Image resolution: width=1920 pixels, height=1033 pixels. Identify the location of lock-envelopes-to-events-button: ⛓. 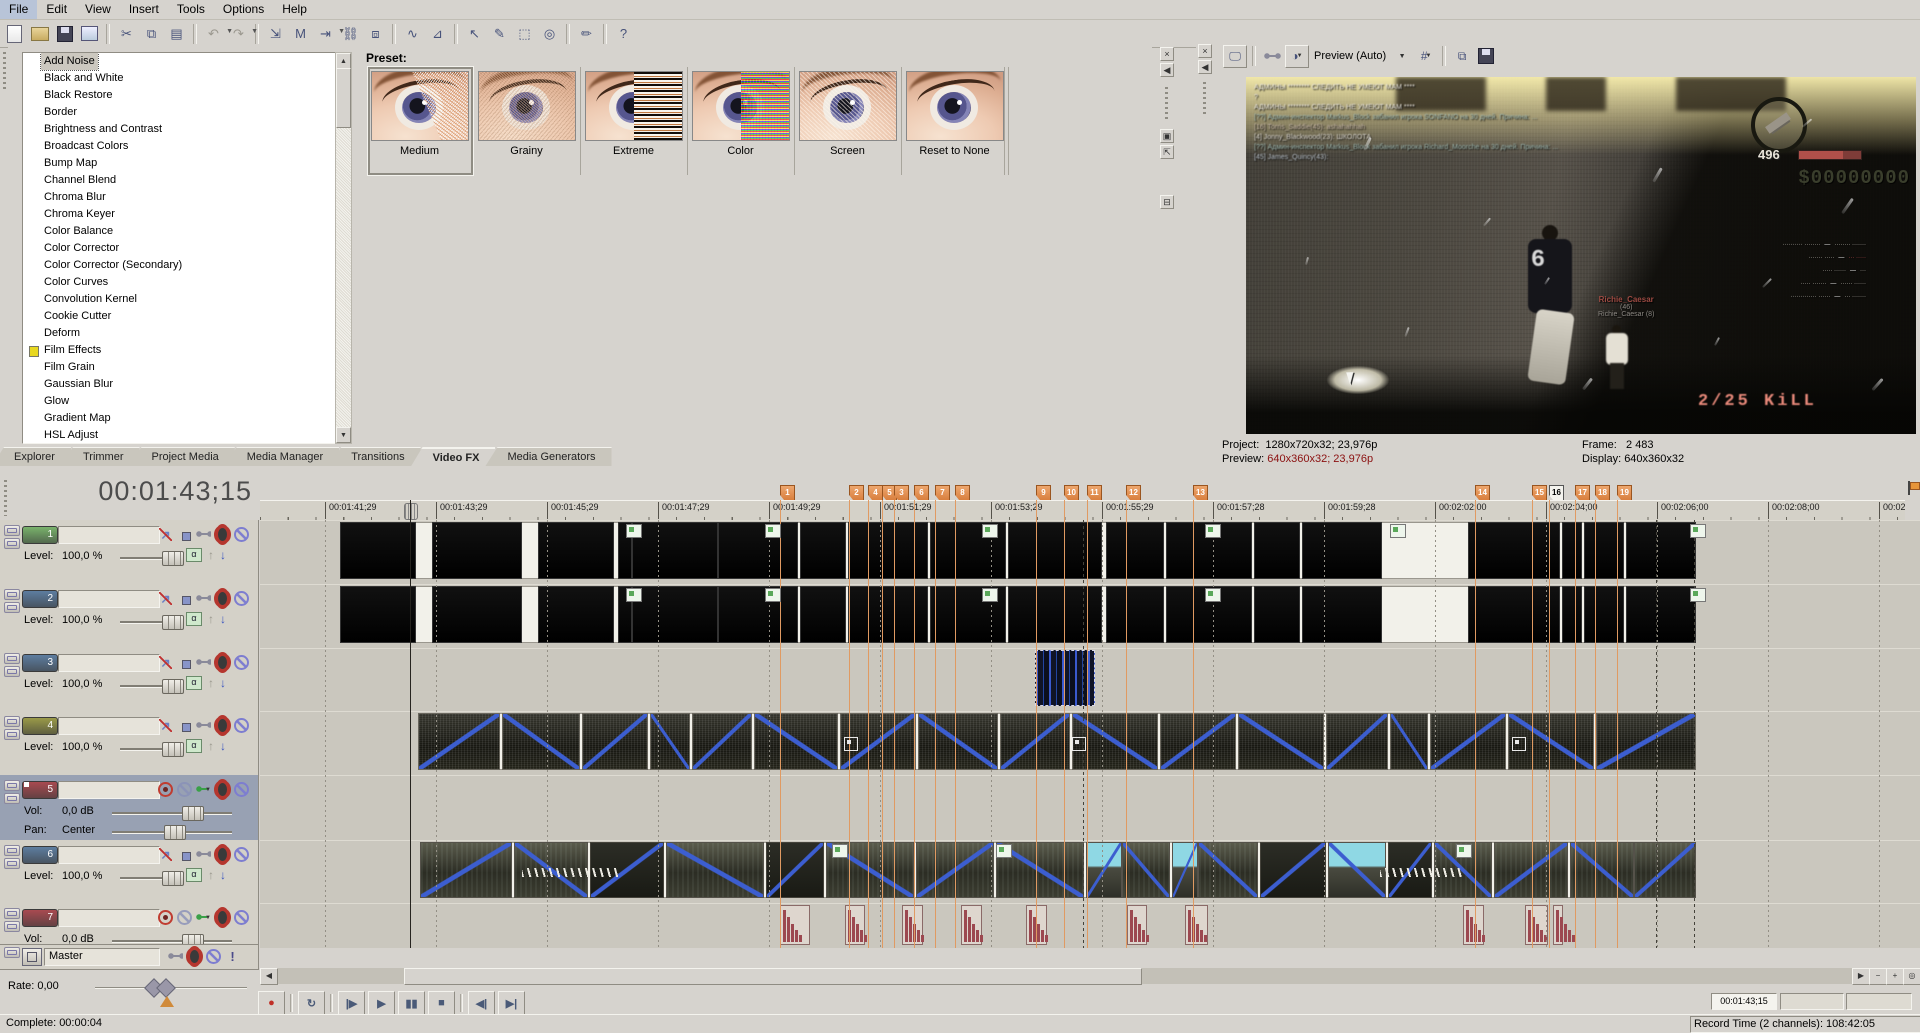
(350, 33).